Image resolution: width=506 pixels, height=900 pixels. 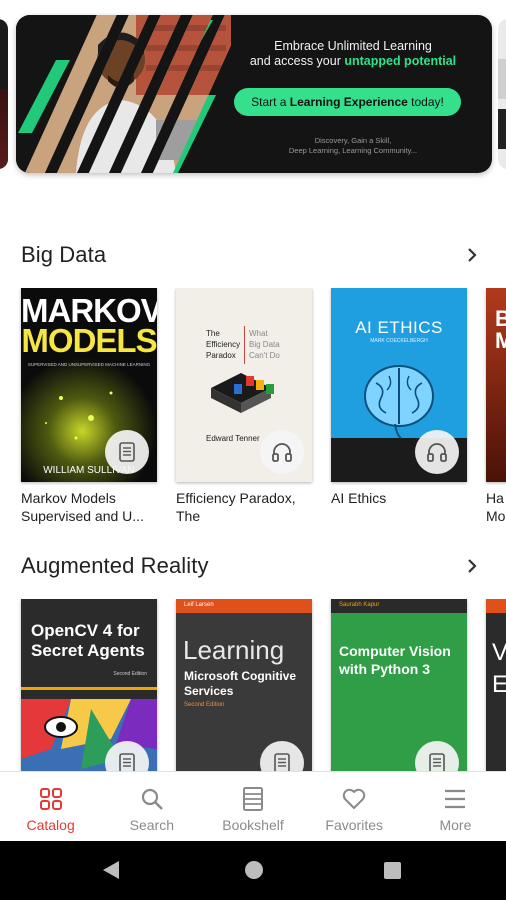 I want to click on section-title-big-data: Big Data, so click(x=63, y=255).